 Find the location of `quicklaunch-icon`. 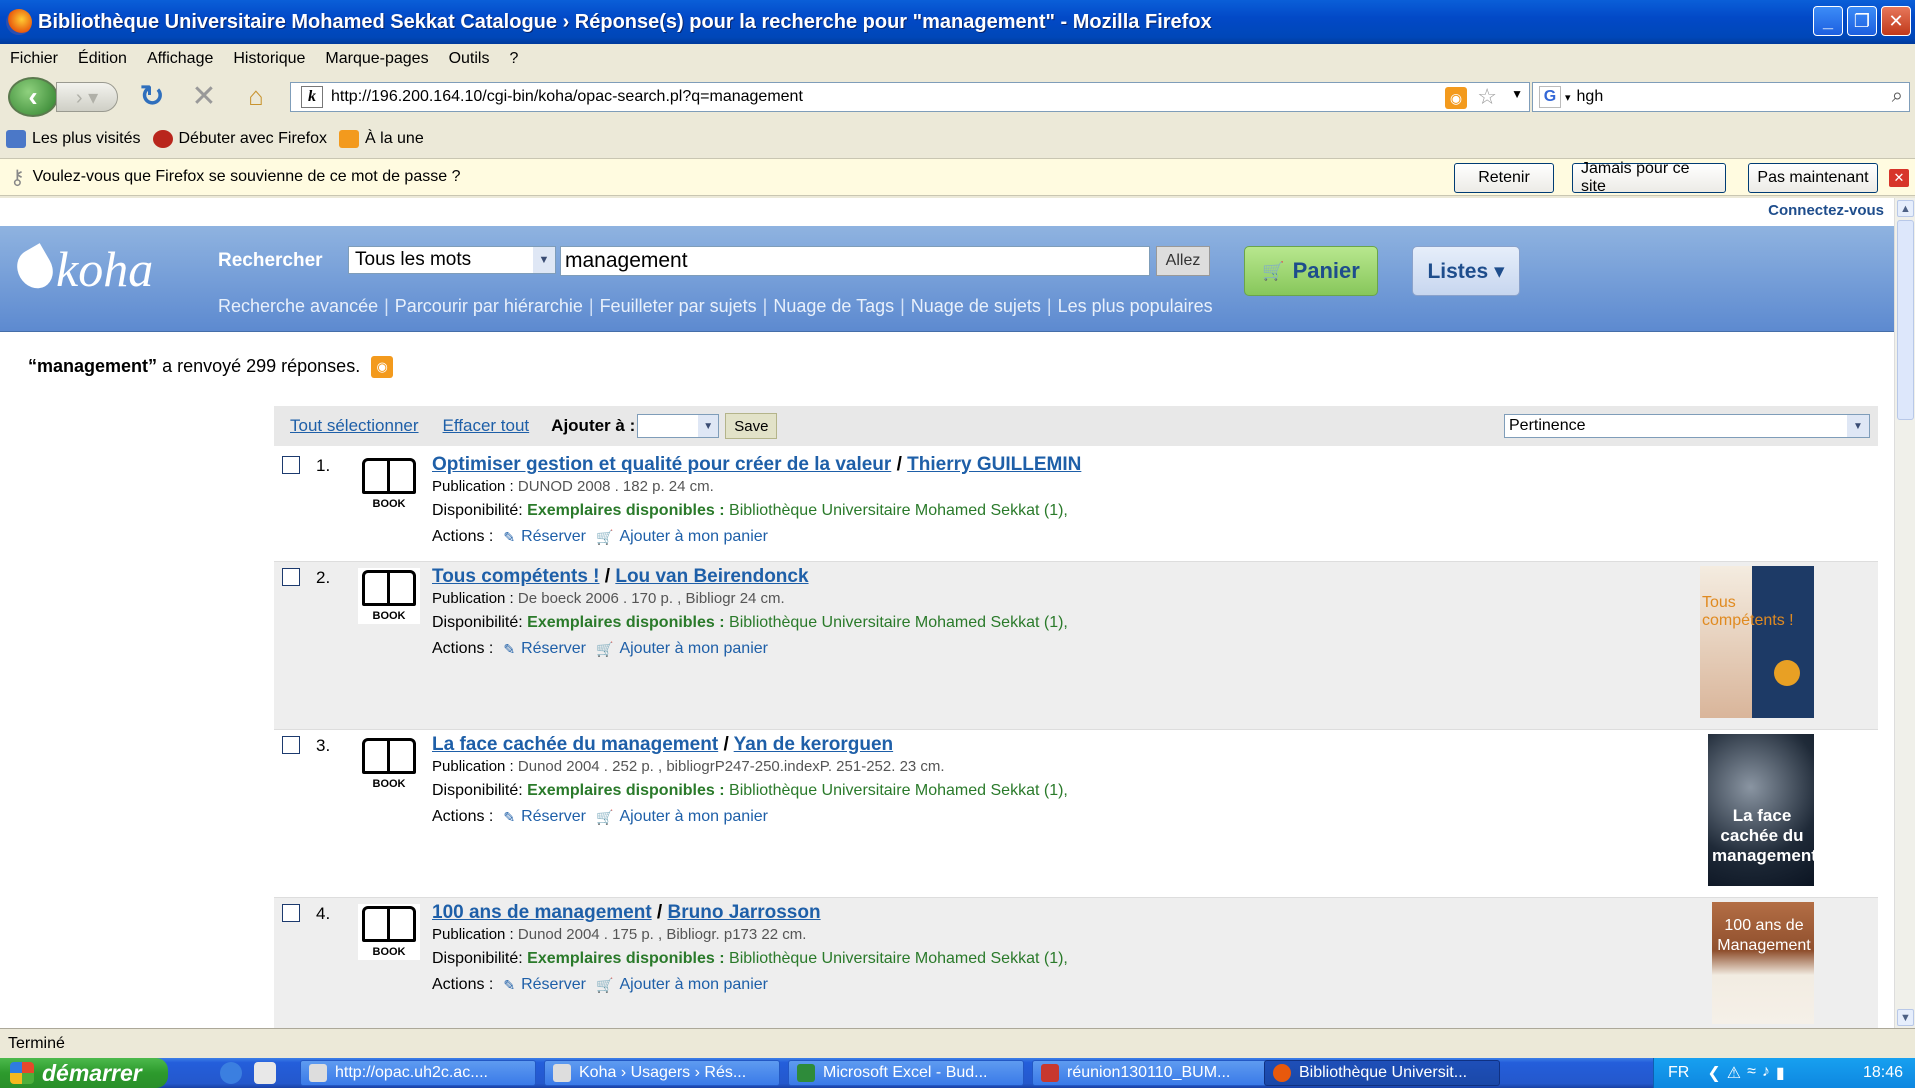

quicklaunch-icon is located at coordinates (265, 1073).